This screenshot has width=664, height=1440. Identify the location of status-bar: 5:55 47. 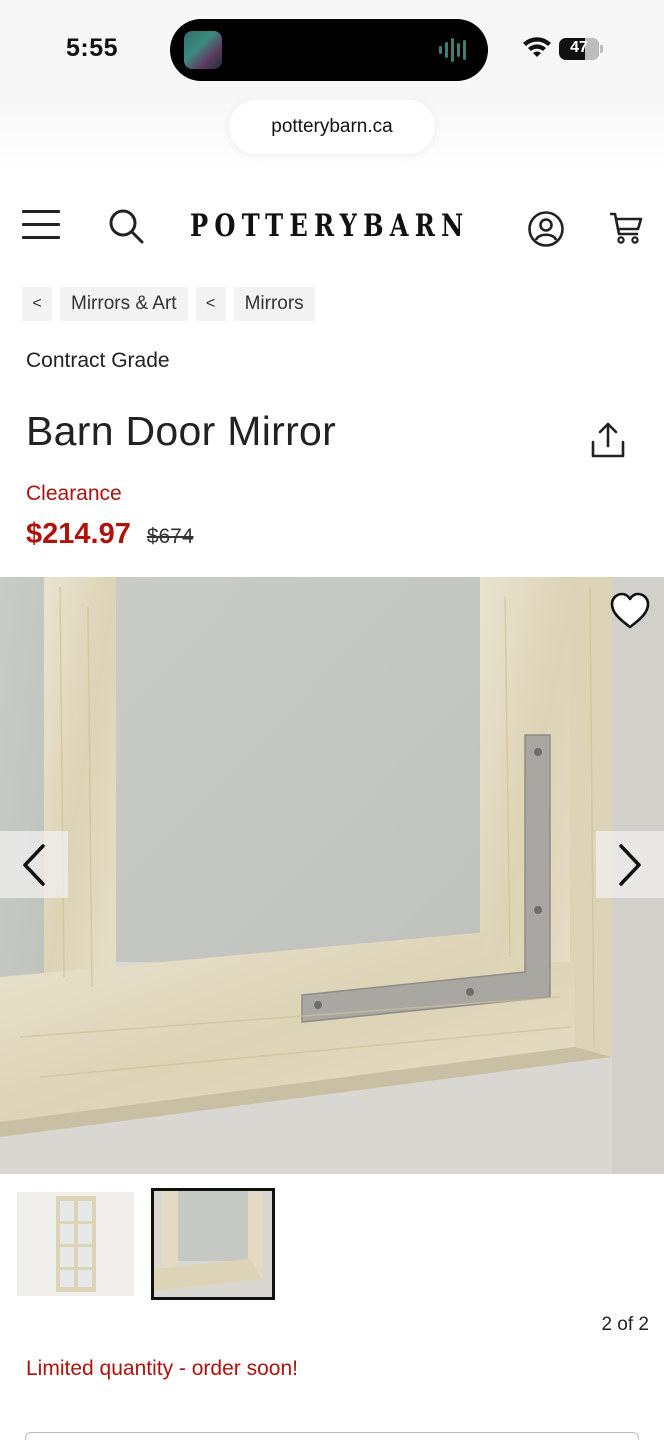
(332, 50).